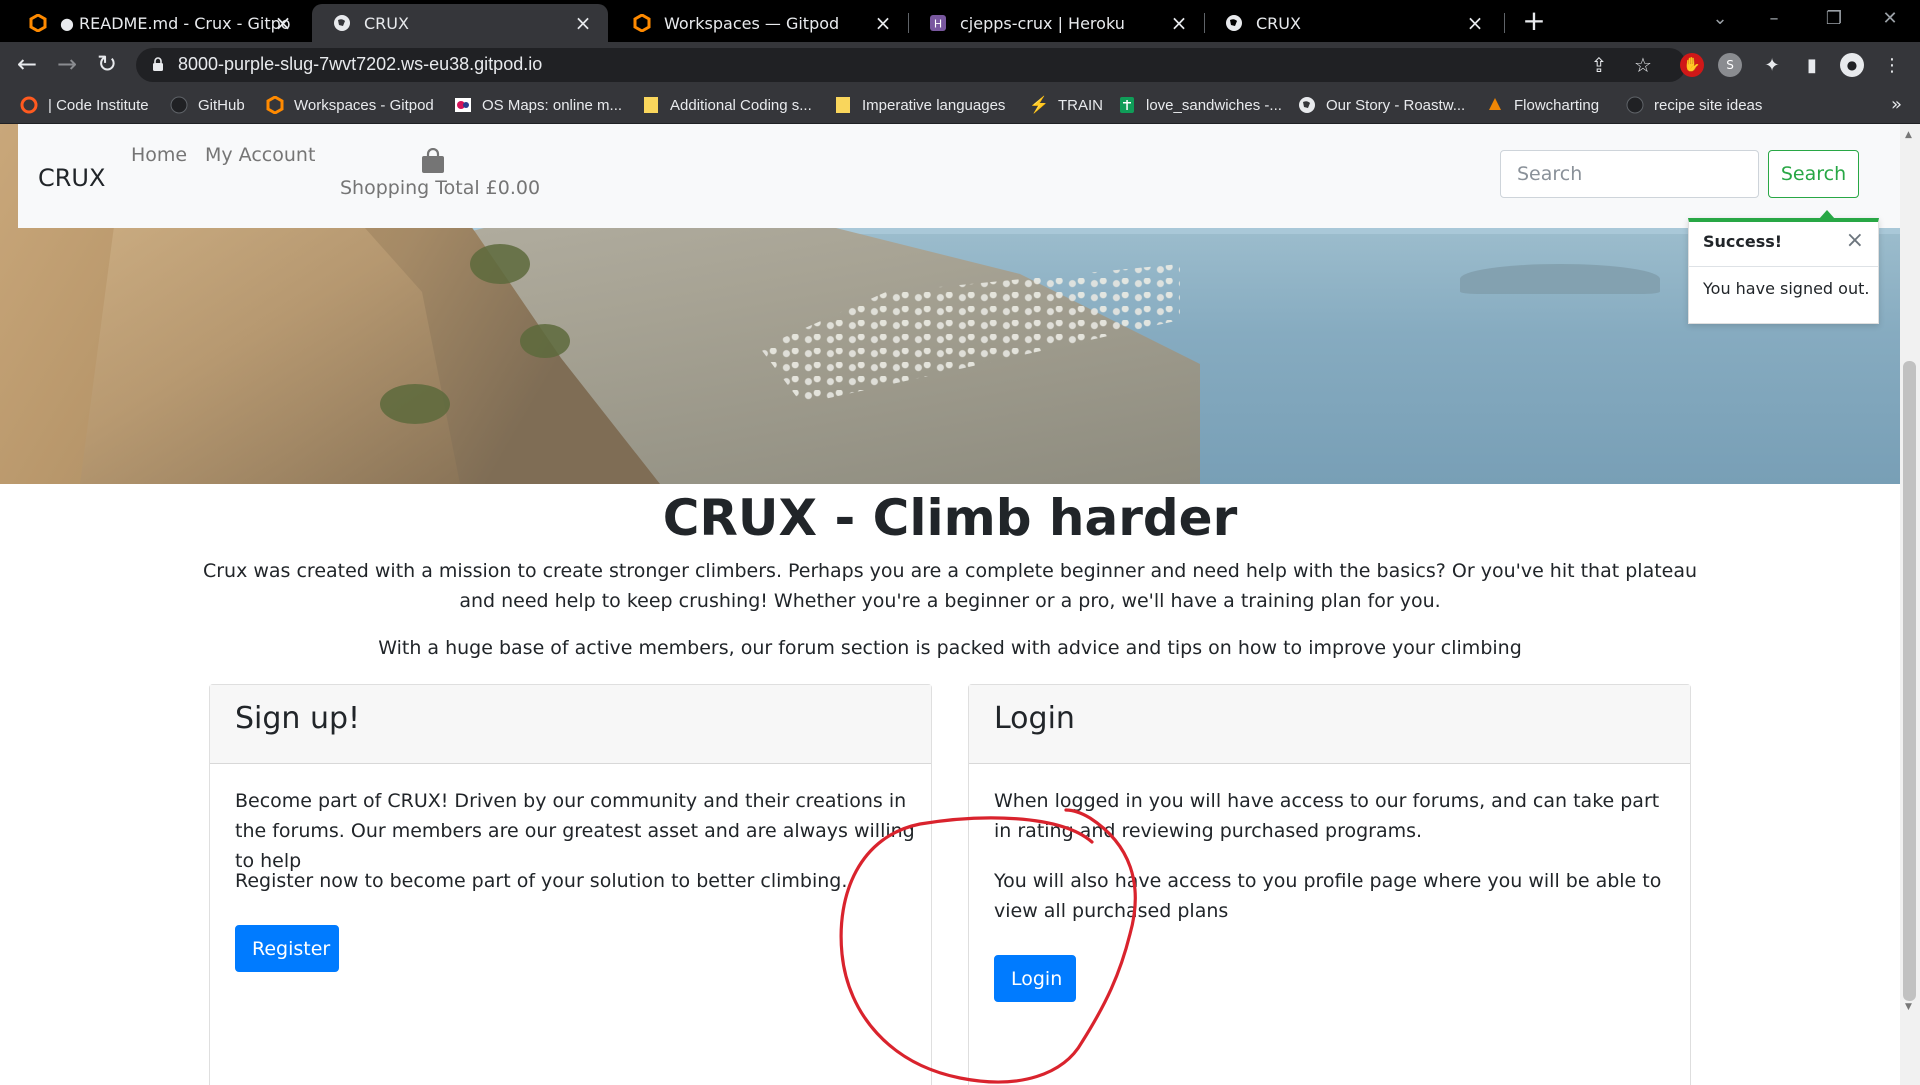  What do you see at coordinates (260, 155) in the screenshot?
I see `nav-link-my-account: My Account` at bounding box center [260, 155].